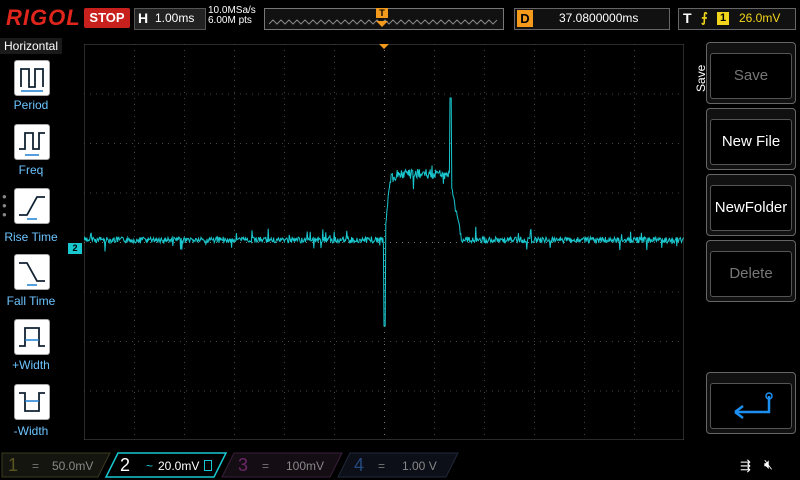 This screenshot has height=480, width=800. I want to click on delay-value: 37.0800000ms, so click(599, 18).